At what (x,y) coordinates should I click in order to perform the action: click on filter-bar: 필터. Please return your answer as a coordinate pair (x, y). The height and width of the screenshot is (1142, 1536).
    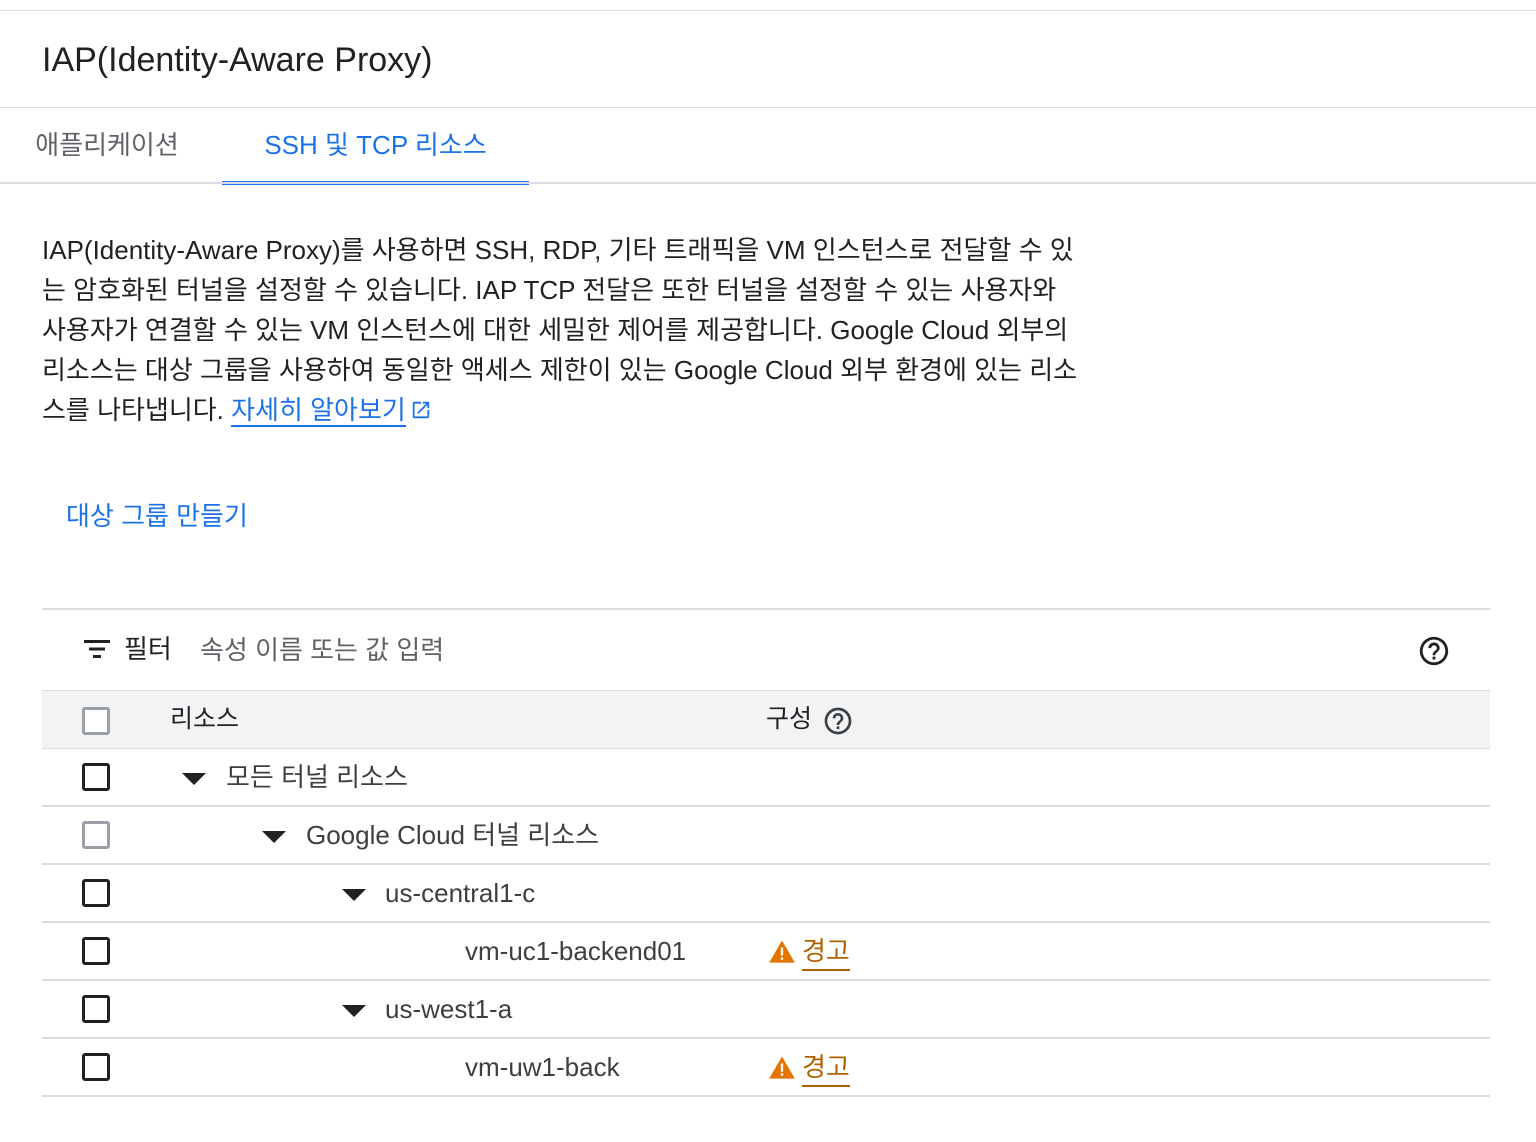
    Looking at the image, I should click on (766, 650).